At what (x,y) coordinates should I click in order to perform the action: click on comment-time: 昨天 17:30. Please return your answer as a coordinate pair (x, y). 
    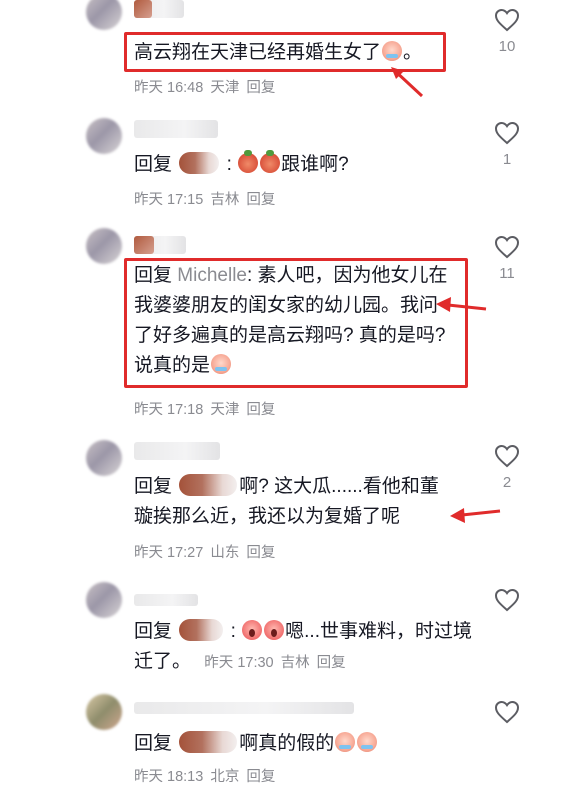
    Looking at the image, I should click on (239, 663).